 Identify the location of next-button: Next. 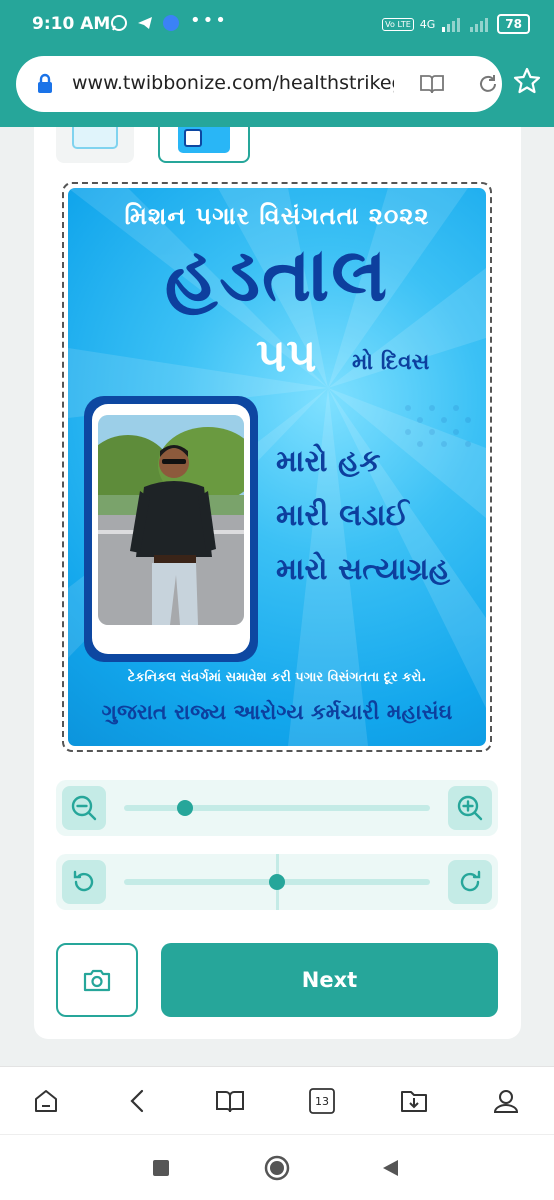
(329, 980).